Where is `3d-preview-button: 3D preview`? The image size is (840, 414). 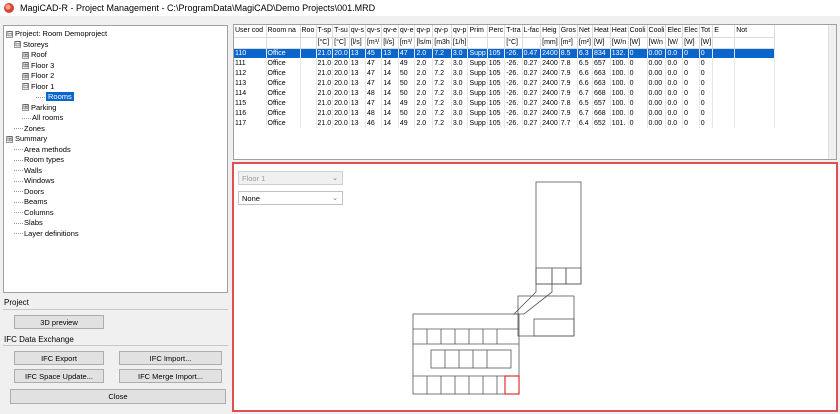
3d-preview-button: 3D preview is located at coordinates (59, 322).